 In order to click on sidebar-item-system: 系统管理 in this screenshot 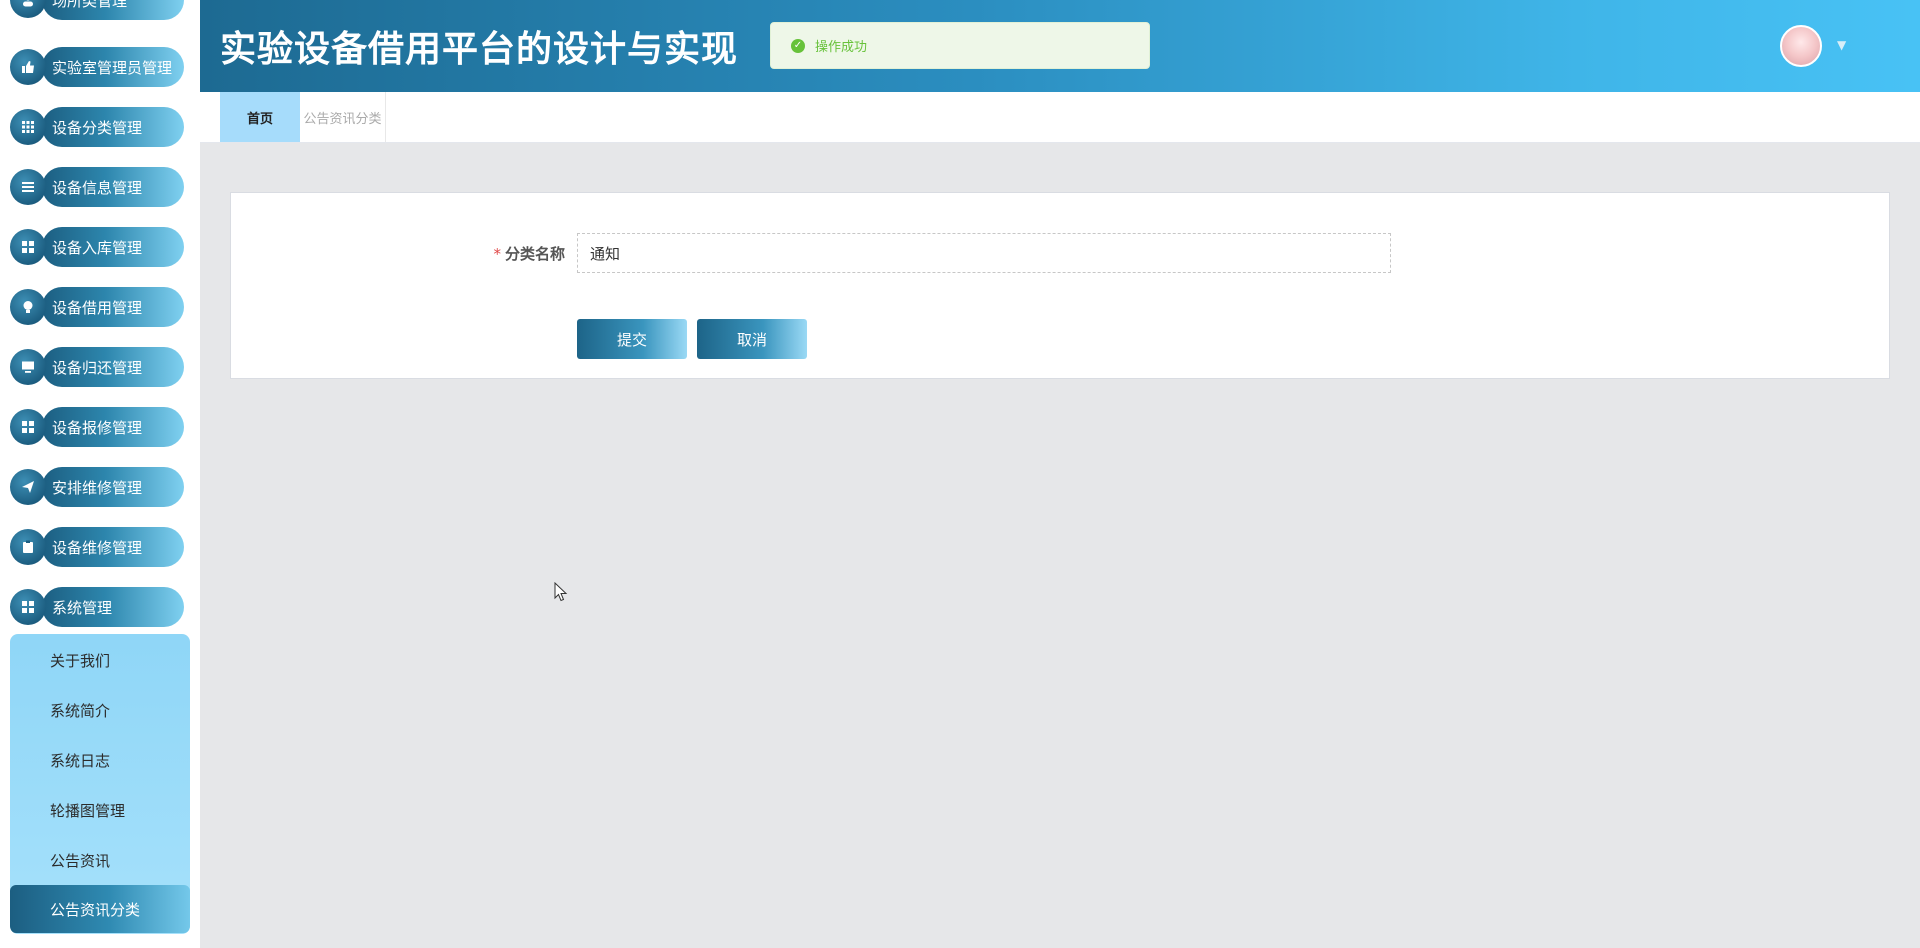, I will do `click(97, 607)`.